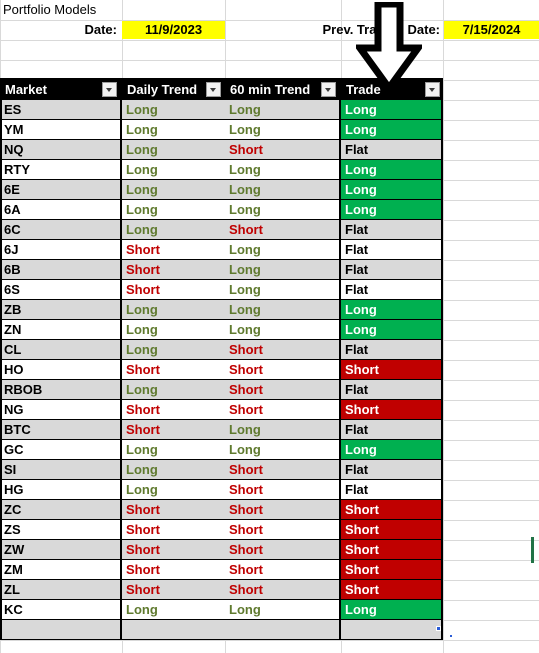 The width and height of the screenshot is (539, 653). What do you see at coordinates (60, 330) in the screenshot?
I see `cell-market: ZN` at bounding box center [60, 330].